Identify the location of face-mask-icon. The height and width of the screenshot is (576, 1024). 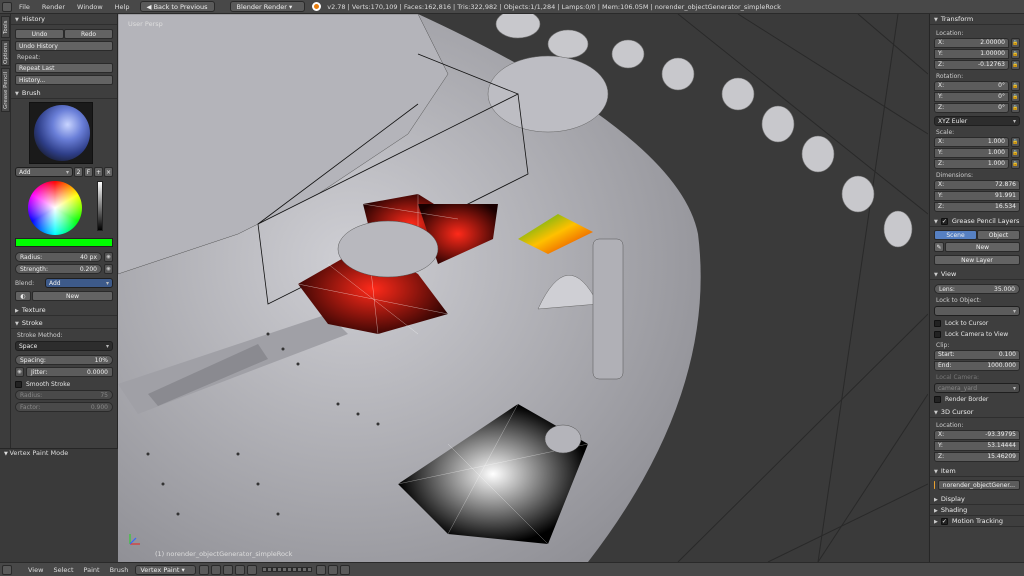
(239, 569).